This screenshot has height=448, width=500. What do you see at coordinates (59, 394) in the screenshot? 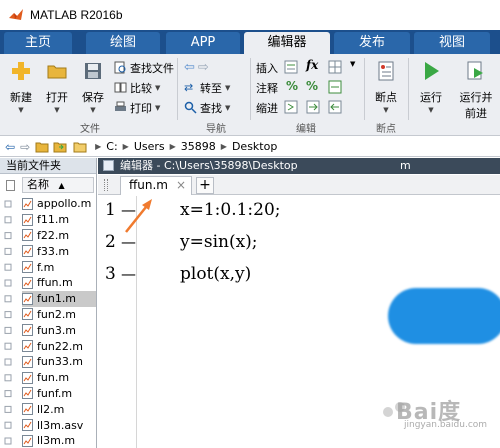
I see `file-list-item: funf.m` at bounding box center [59, 394].